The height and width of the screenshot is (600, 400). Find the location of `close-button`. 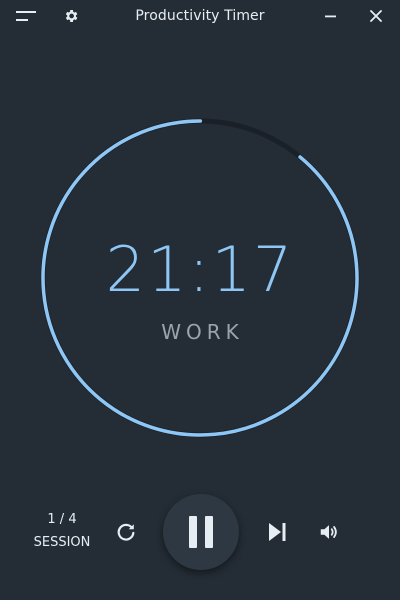

close-button is located at coordinates (376, 16).